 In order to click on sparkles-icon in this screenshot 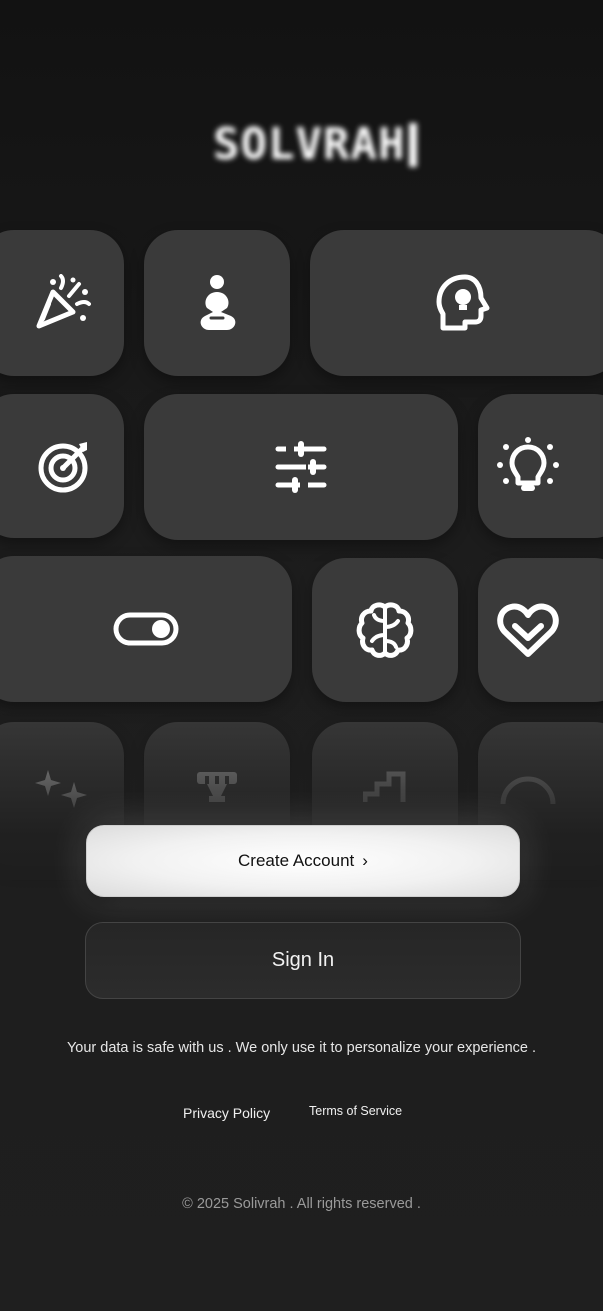, I will do `click(64, 788)`.